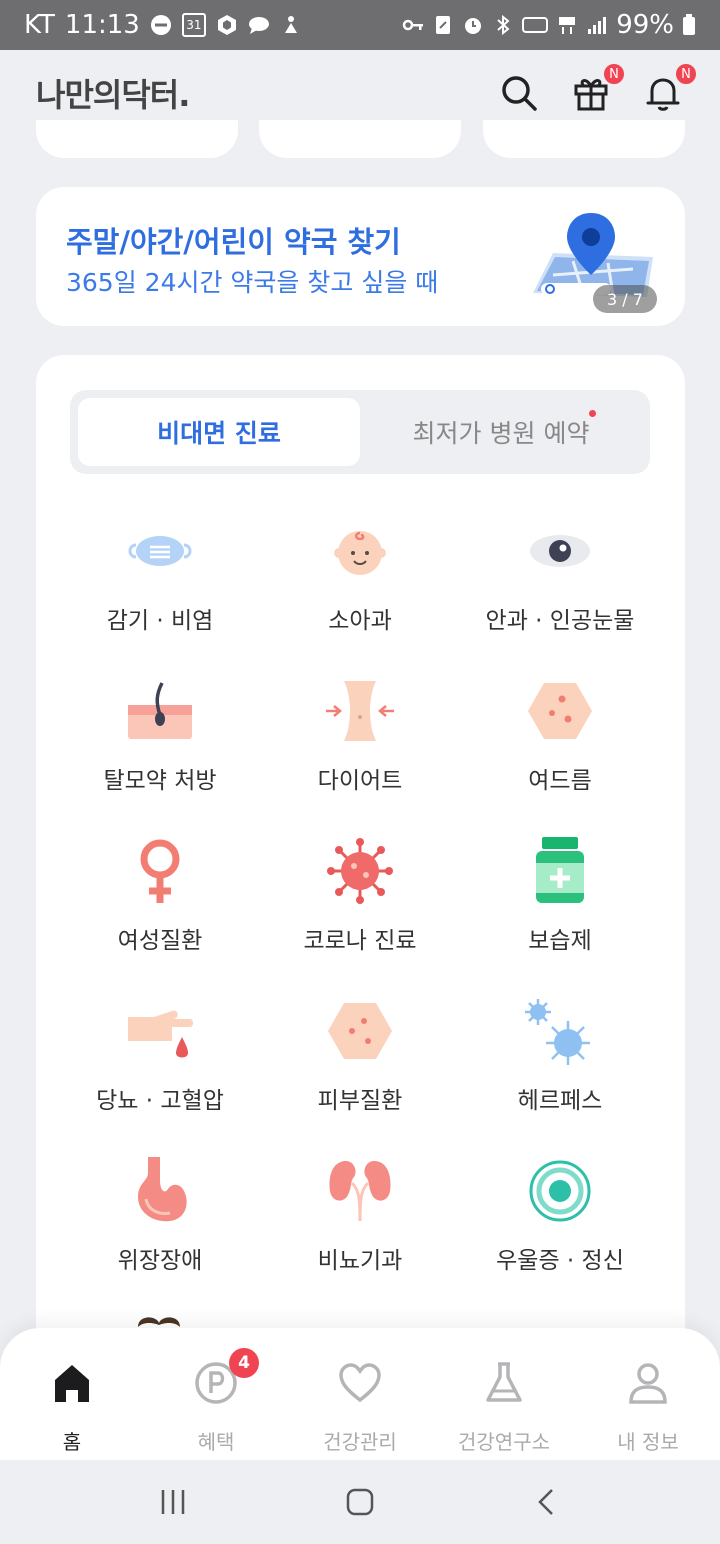 The height and width of the screenshot is (1544, 720). What do you see at coordinates (360, 1383) in the screenshot?
I see `heart-icon` at bounding box center [360, 1383].